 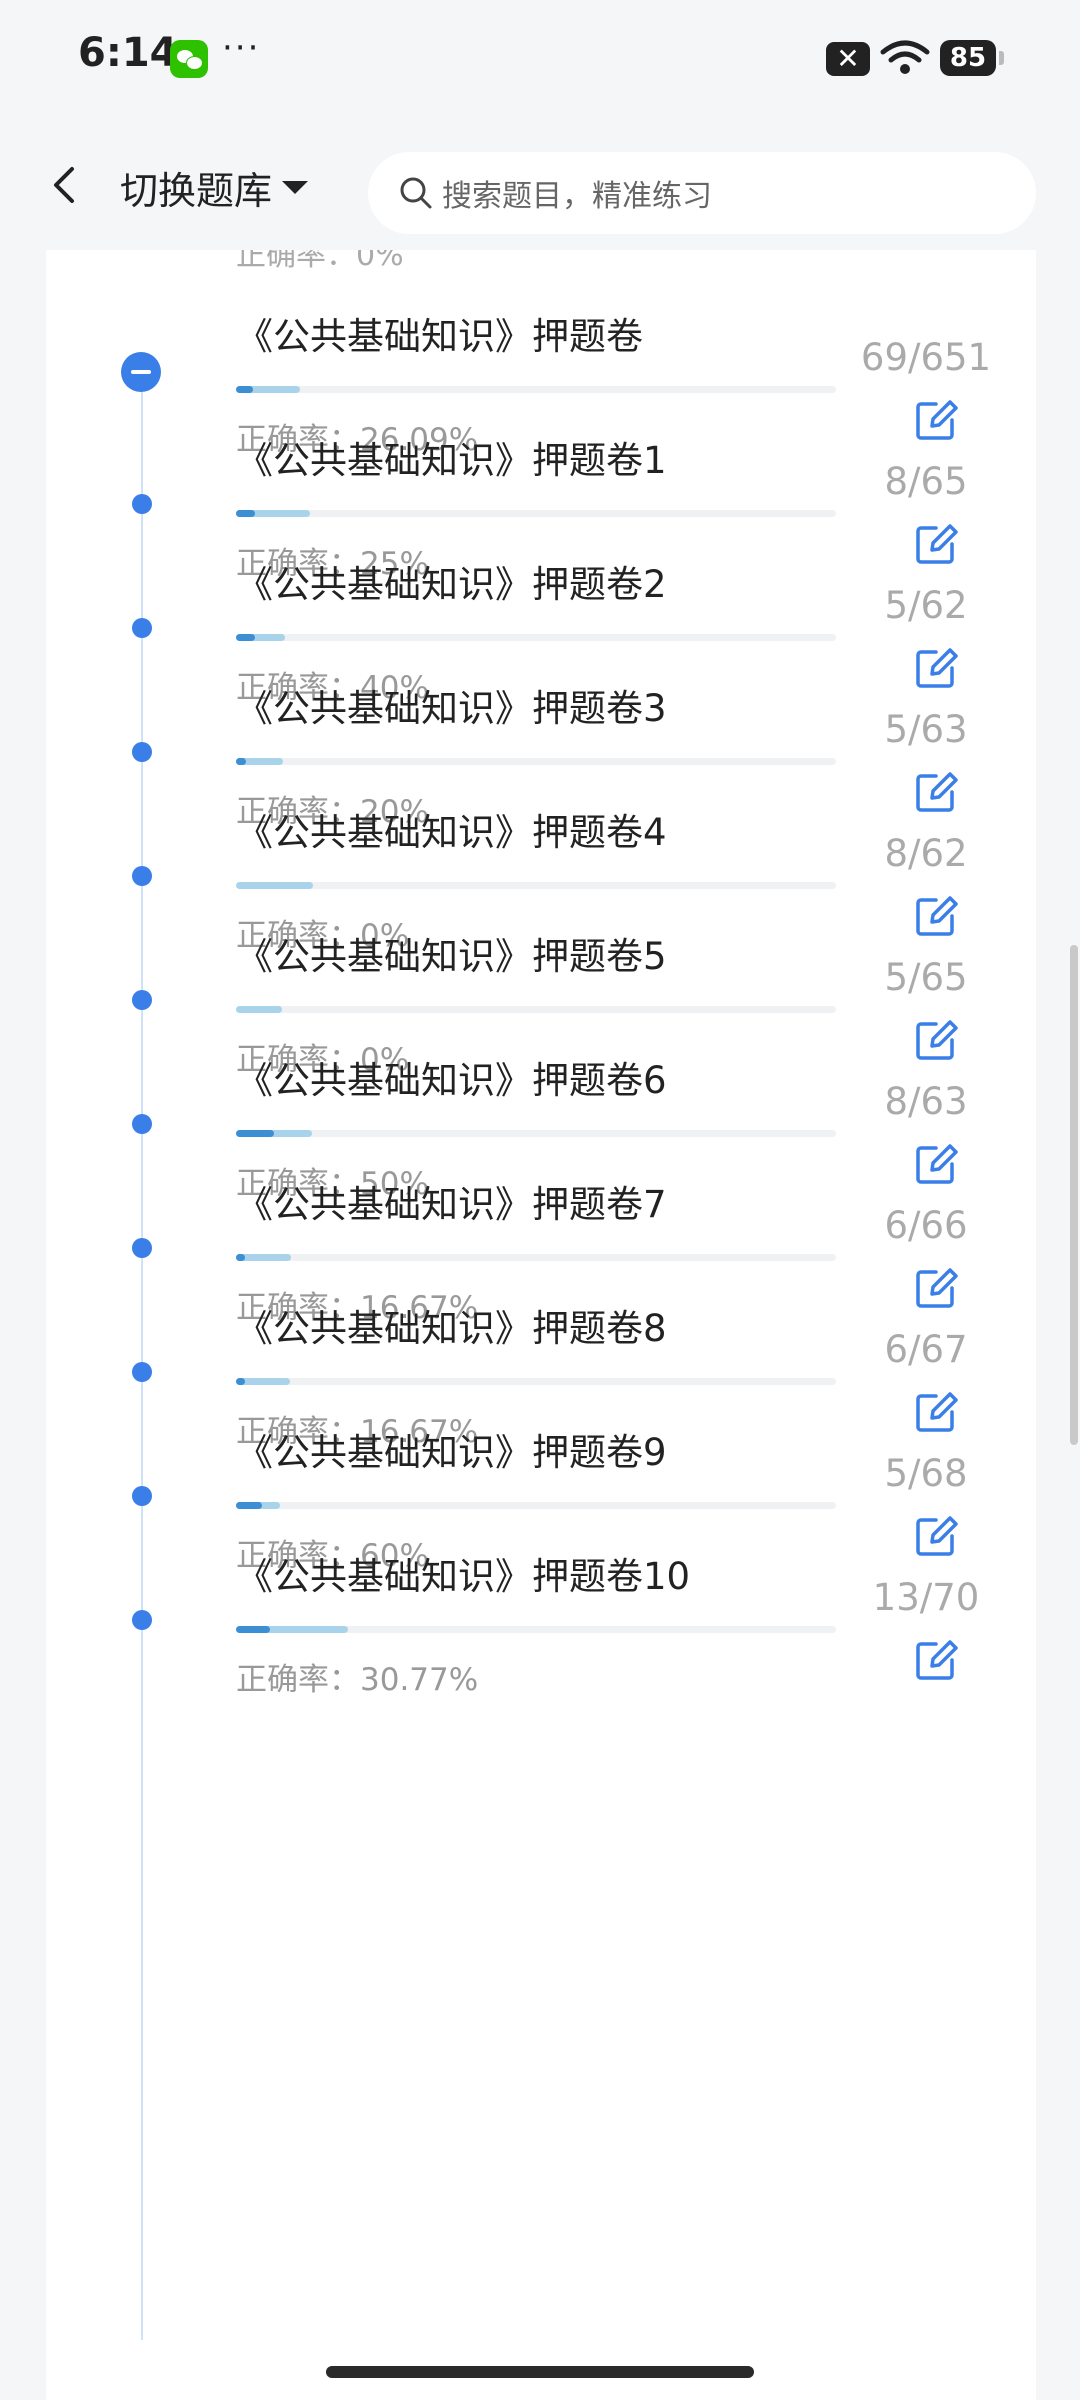 I want to click on status-time: 6:14, so click(x=128, y=53).